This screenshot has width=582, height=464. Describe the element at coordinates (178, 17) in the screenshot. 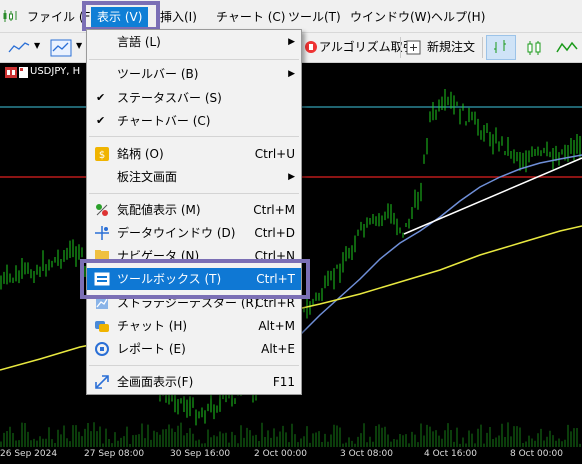

I see `menu-insert: 挿入(I)` at that location.